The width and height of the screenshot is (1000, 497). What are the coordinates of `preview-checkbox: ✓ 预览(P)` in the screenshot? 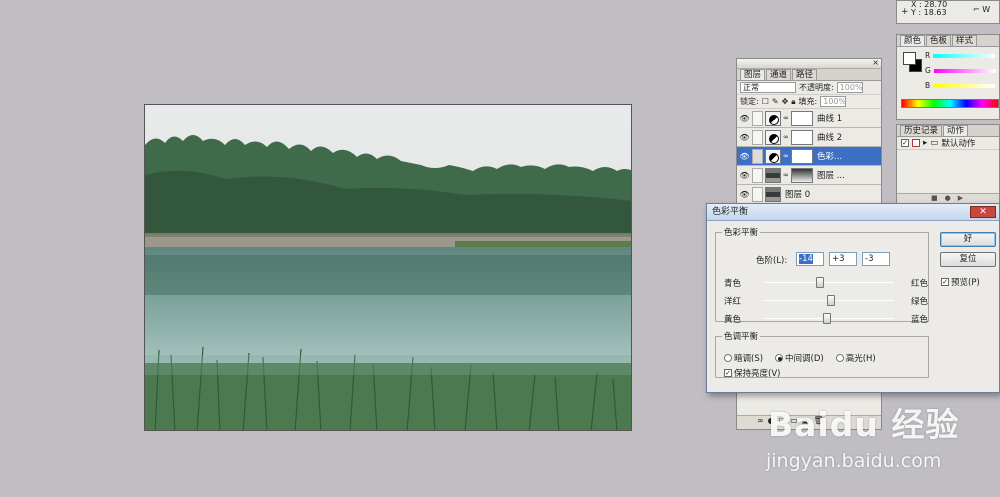 It's located at (960, 282).